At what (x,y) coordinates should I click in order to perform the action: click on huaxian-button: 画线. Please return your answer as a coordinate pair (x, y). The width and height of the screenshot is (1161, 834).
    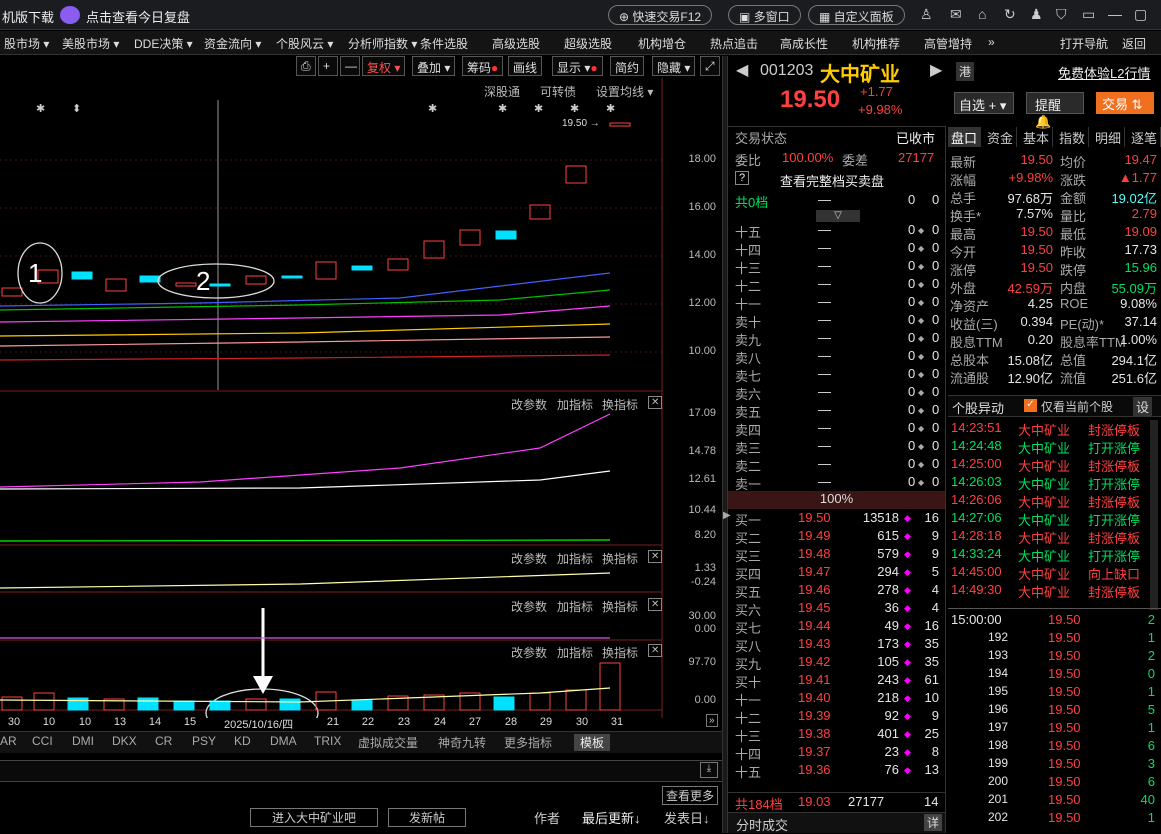
    Looking at the image, I should click on (525, 66).